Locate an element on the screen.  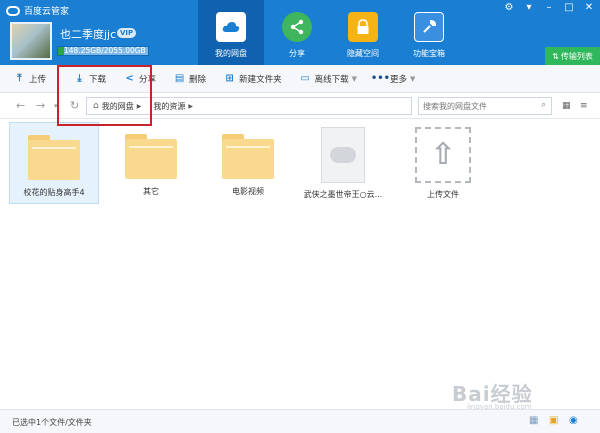
baidu-cloud-logo-icon is located at coordinates (13, 10).